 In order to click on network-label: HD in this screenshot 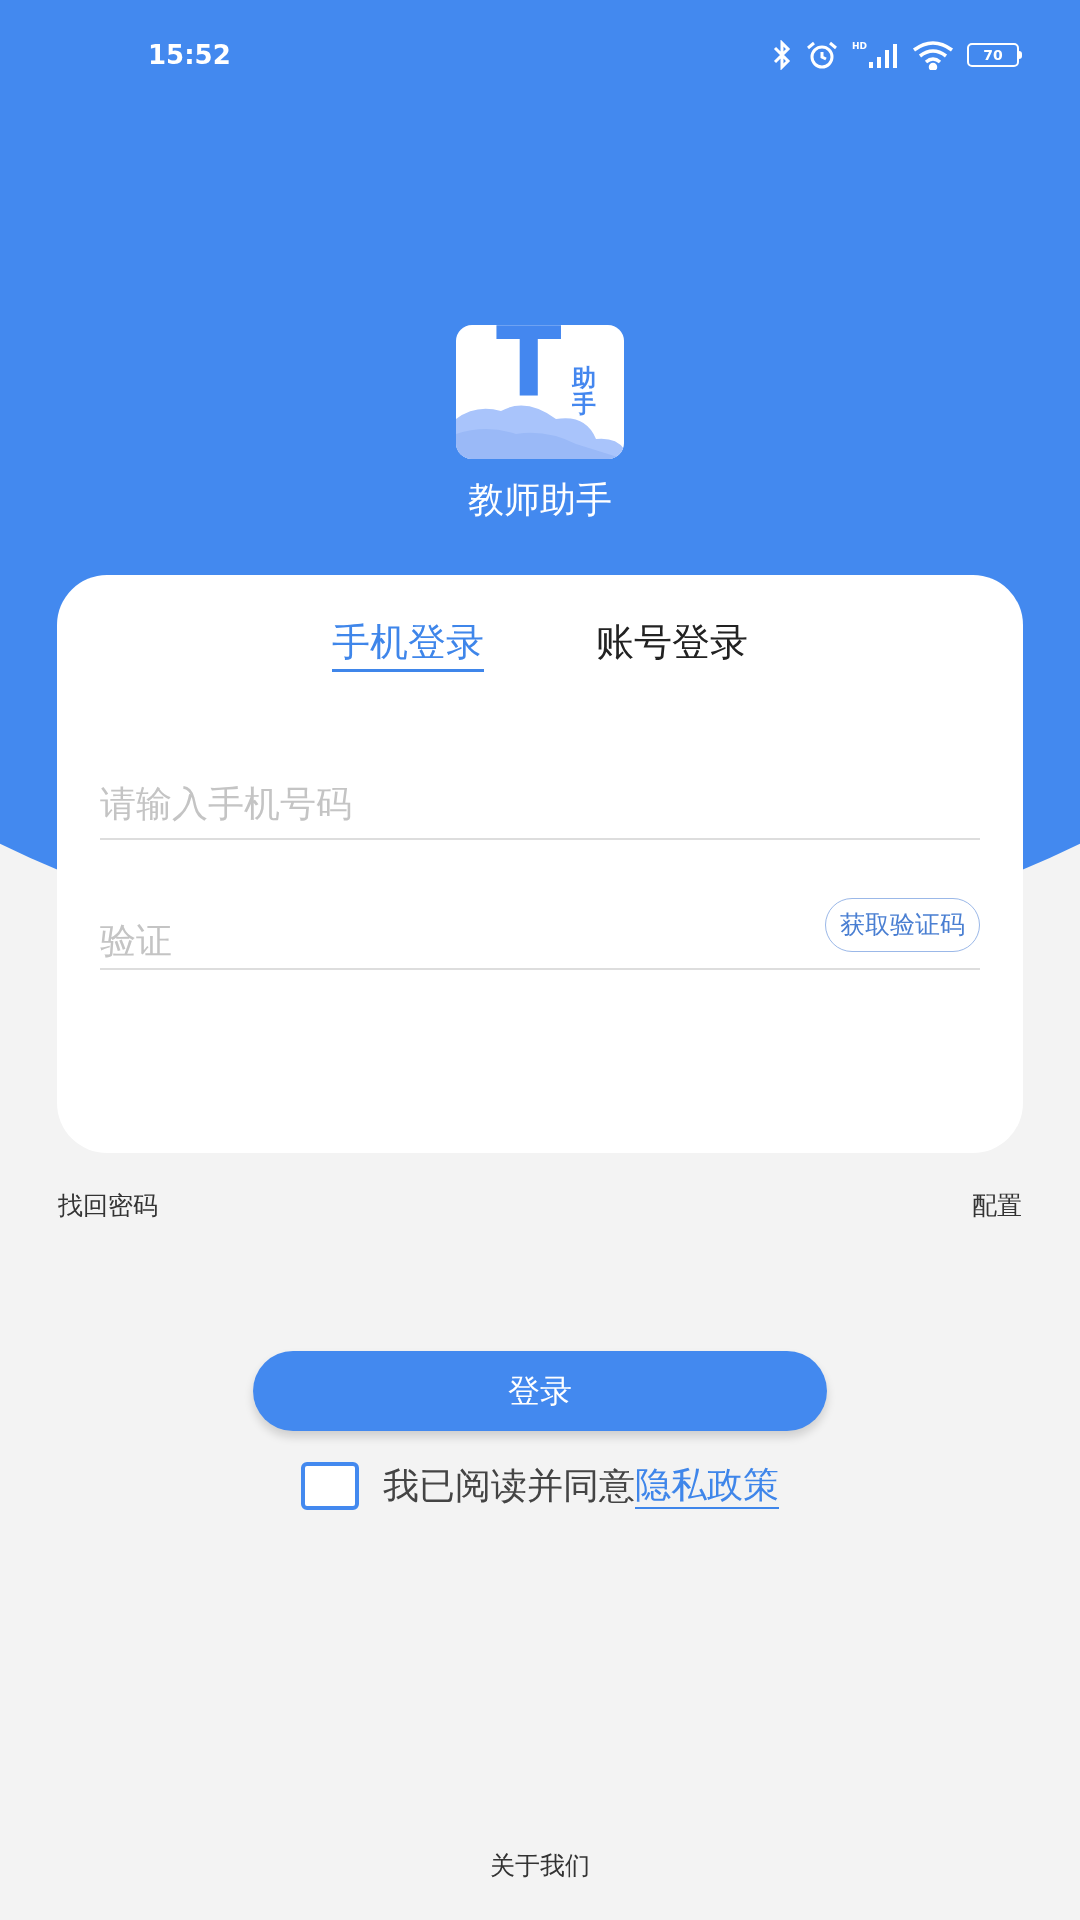, I will do `click(859, 46)`.